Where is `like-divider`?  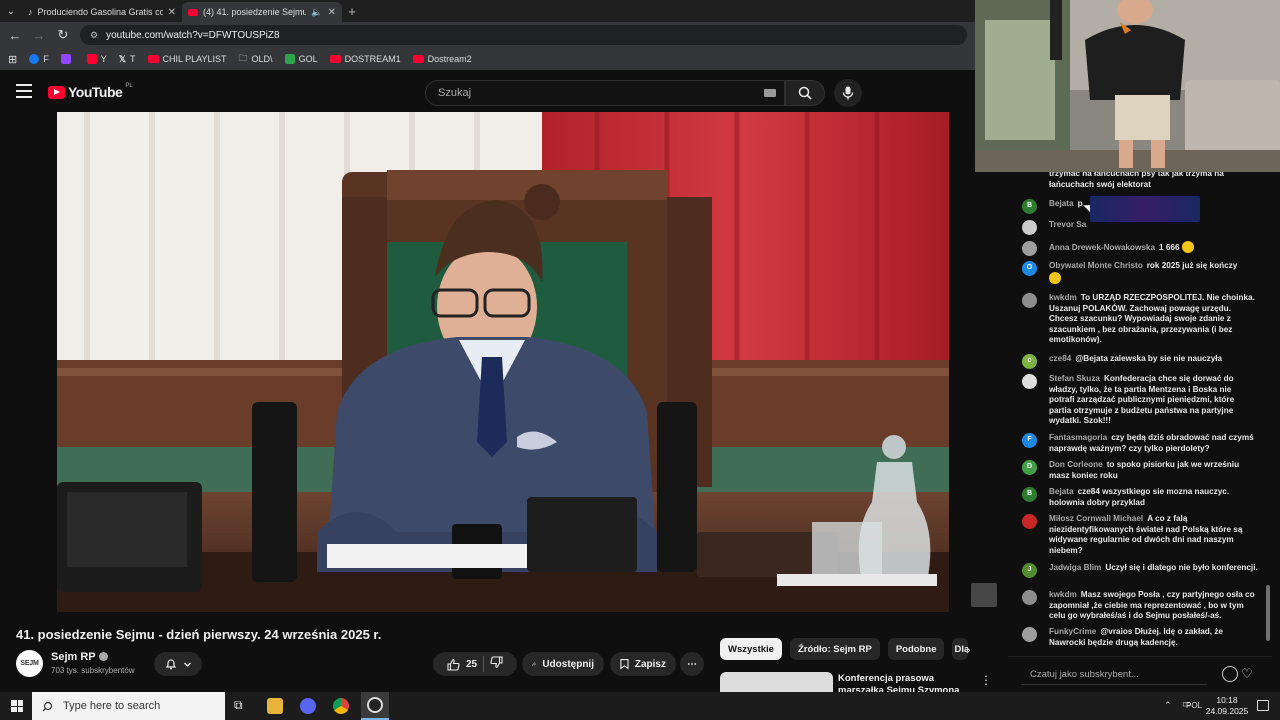
like-divider is located at coordinates (484, 664).